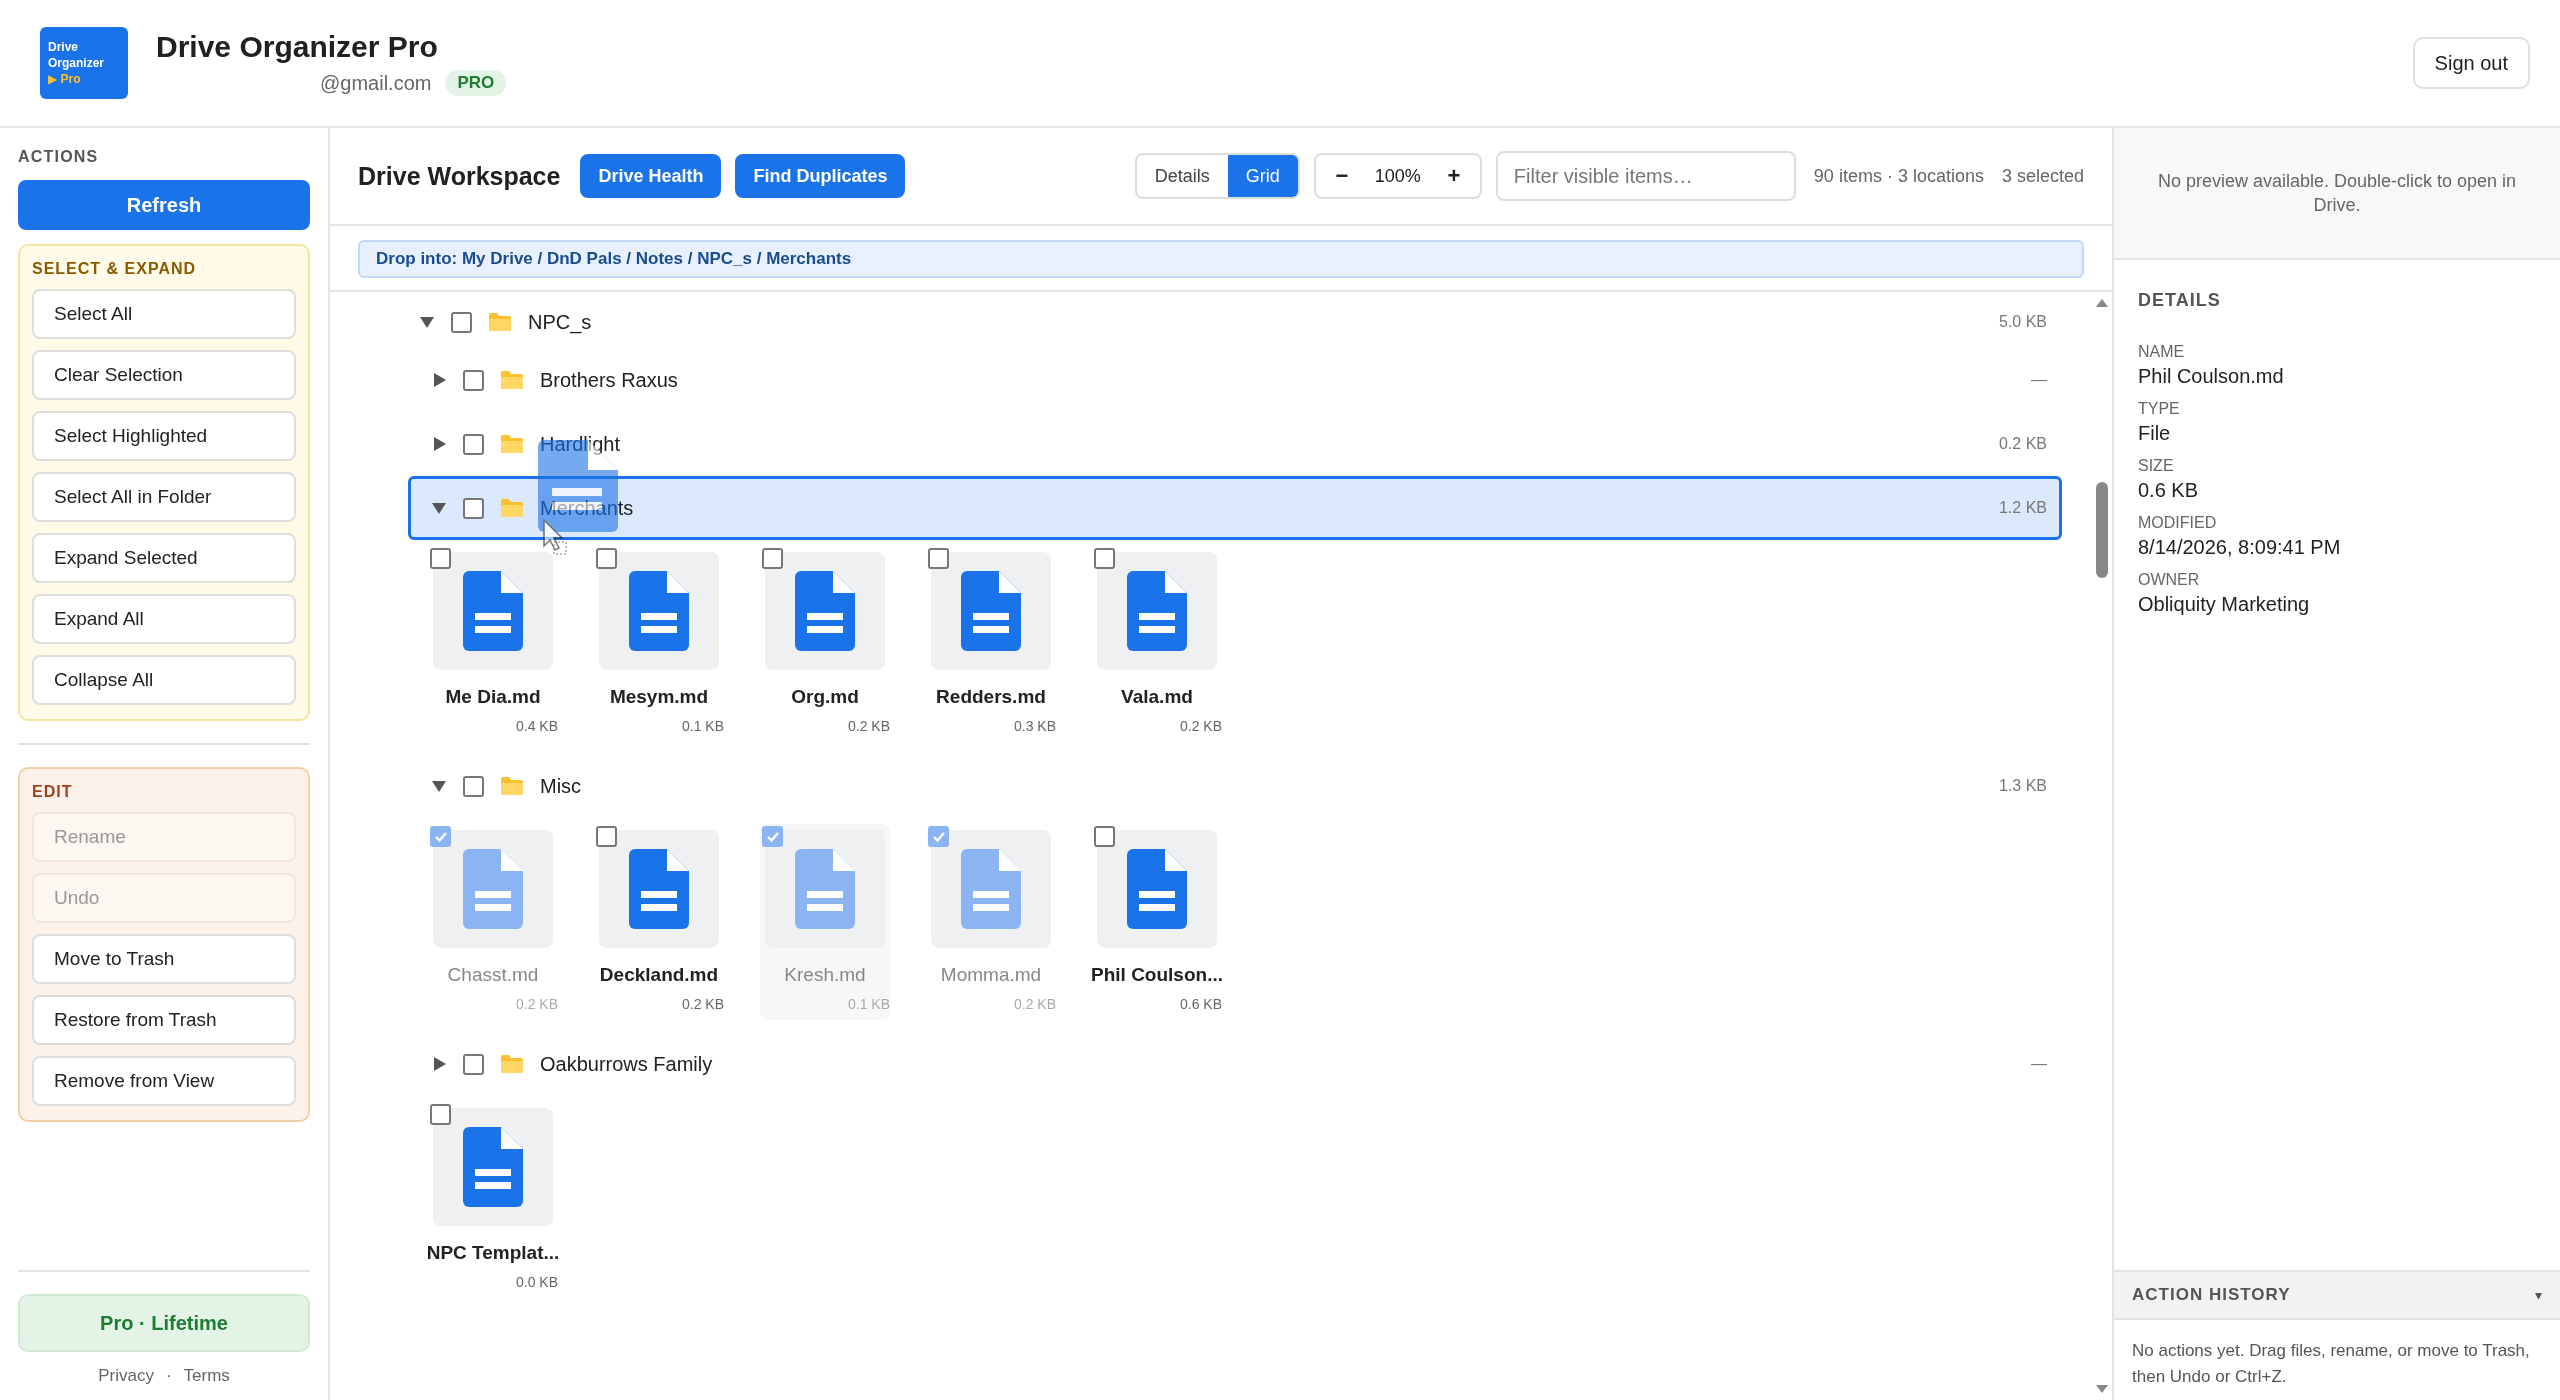 The image size is (2560, 1400). Describe the element at coordinates (536, 1282) in the screenshot. I see `file-size: 0.0 KB` at that location.